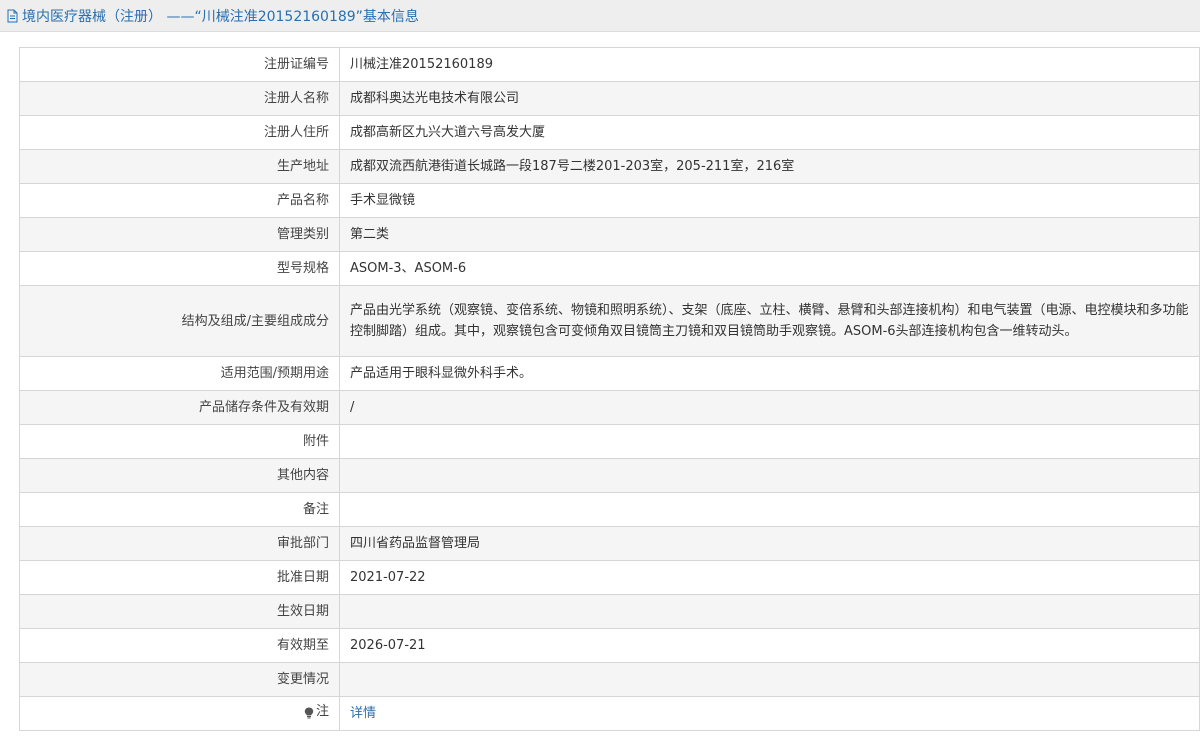 The image size is (1200, 742). I want to click on field-label: 审批部门, so click(179, 543).